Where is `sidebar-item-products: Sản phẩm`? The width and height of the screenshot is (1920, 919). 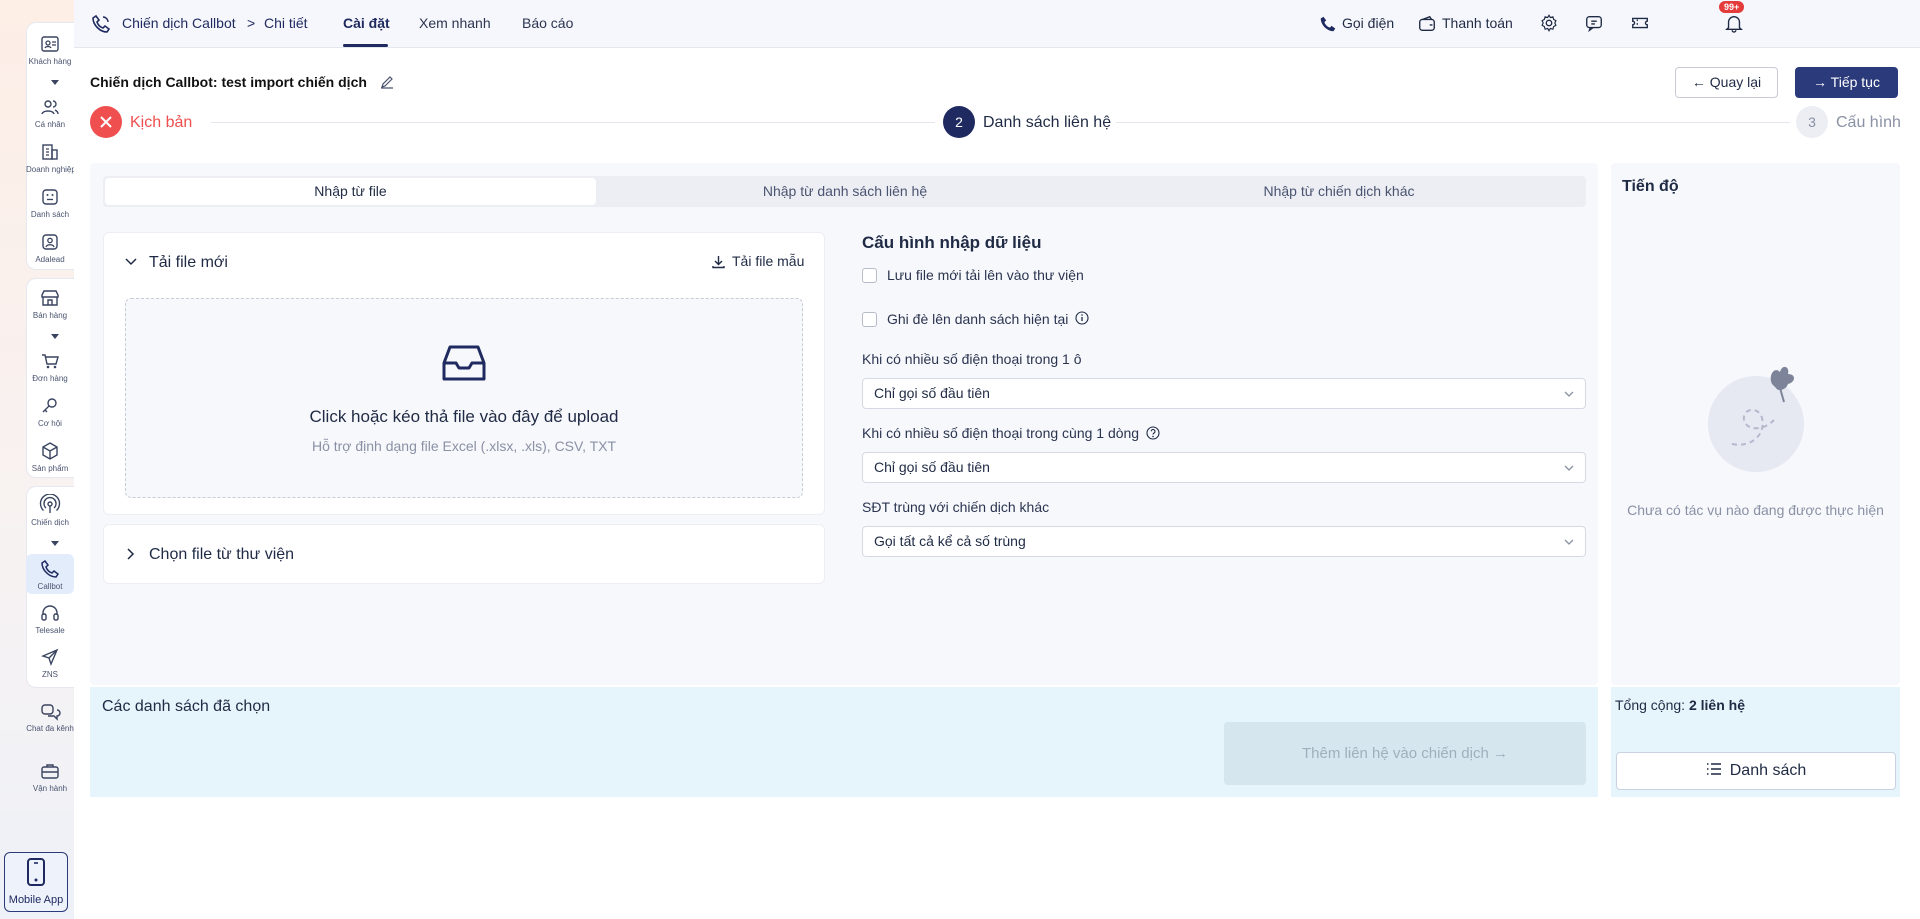
sidebar-item-products: Sản phẩm is located at coordinates (50, 456).